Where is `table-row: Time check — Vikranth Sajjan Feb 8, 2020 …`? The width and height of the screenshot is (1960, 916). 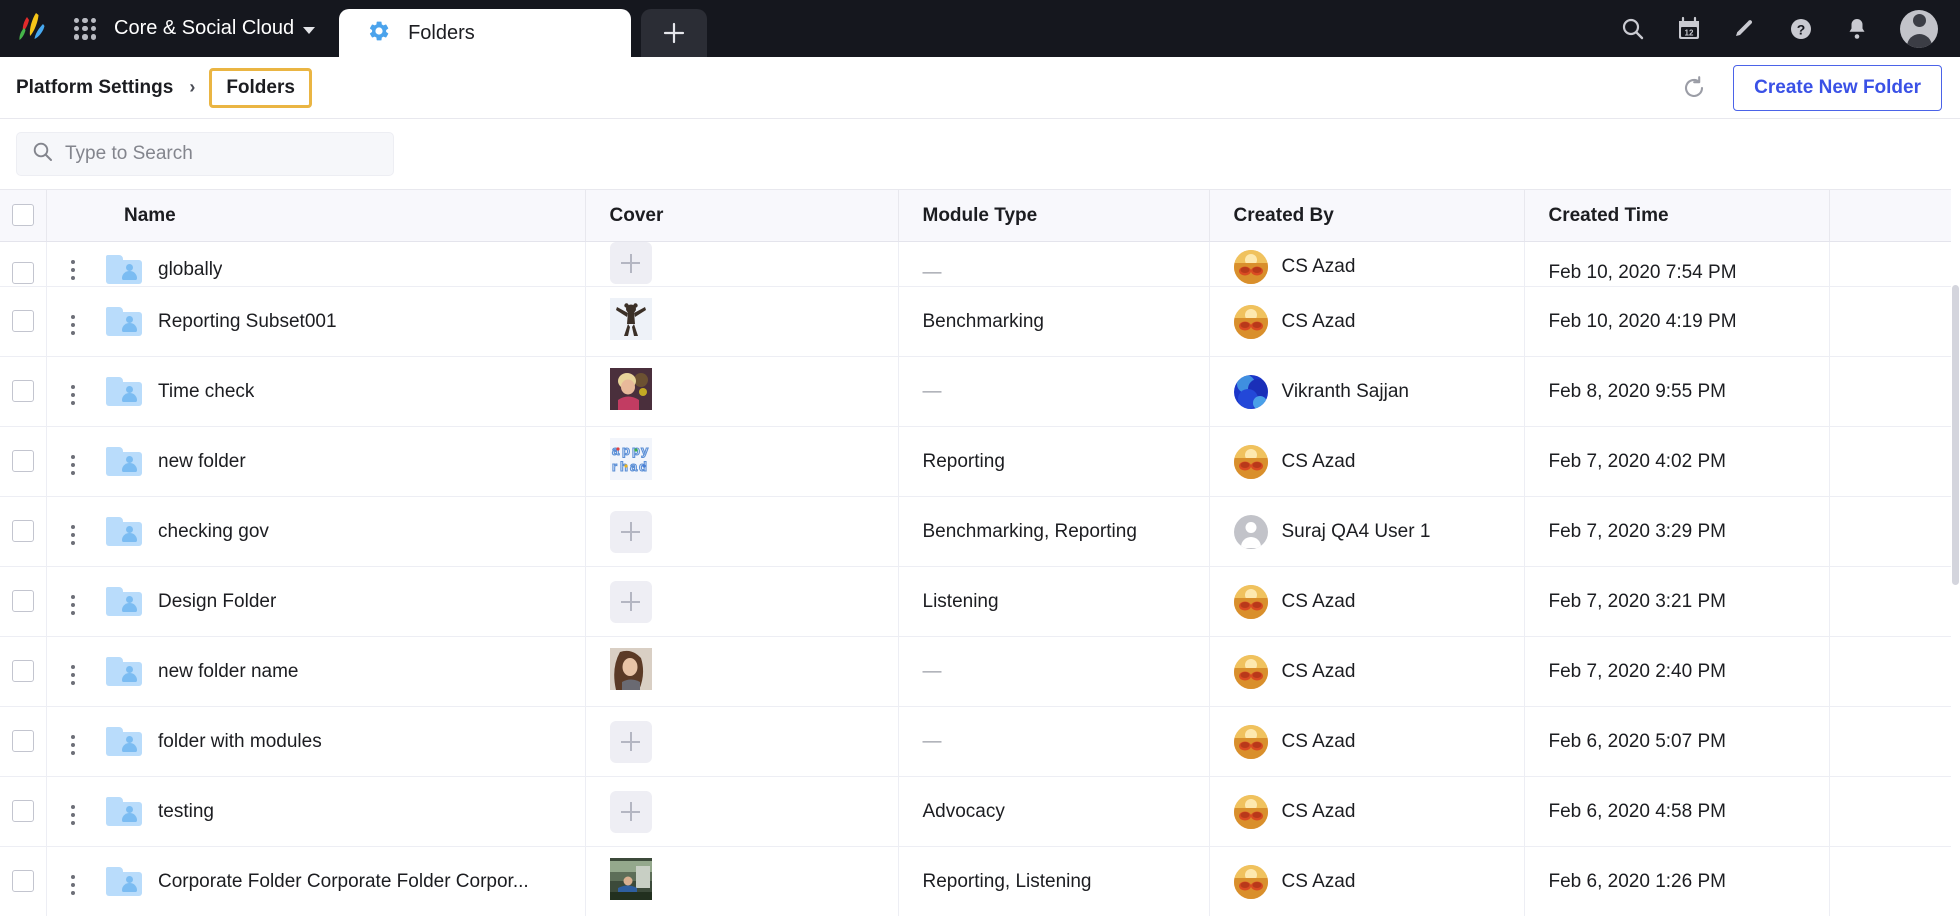 table-row: Time check — Vikranth Sajjan Feb 8, 2020 … is located at coordinates (980, 391).